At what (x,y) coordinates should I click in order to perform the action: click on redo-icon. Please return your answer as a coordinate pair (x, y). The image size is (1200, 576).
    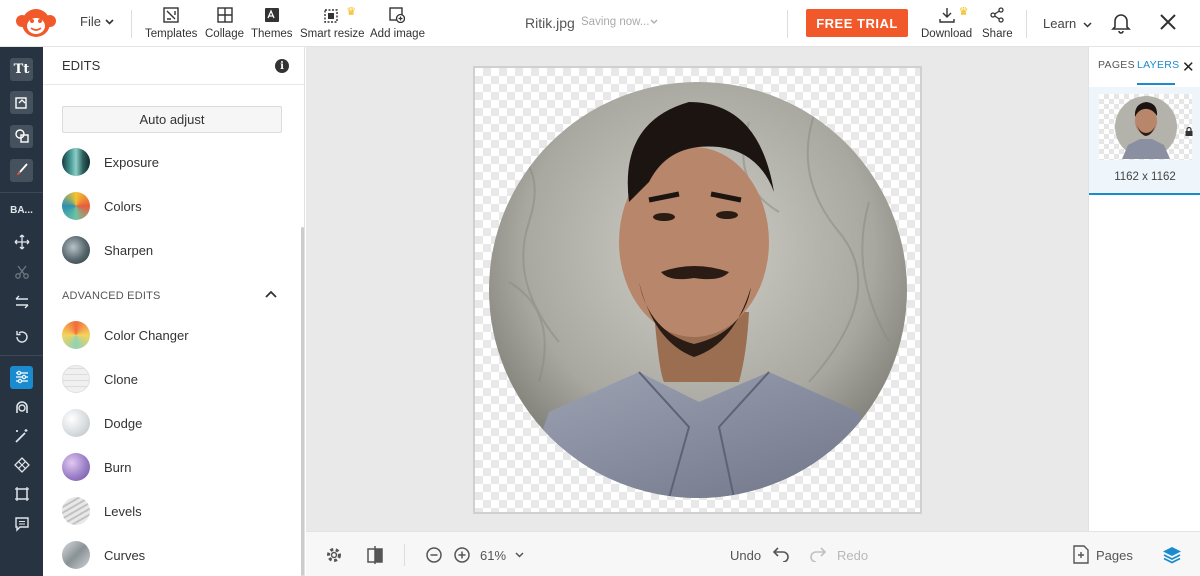
    Looking at the image, I should click on (818, 554).